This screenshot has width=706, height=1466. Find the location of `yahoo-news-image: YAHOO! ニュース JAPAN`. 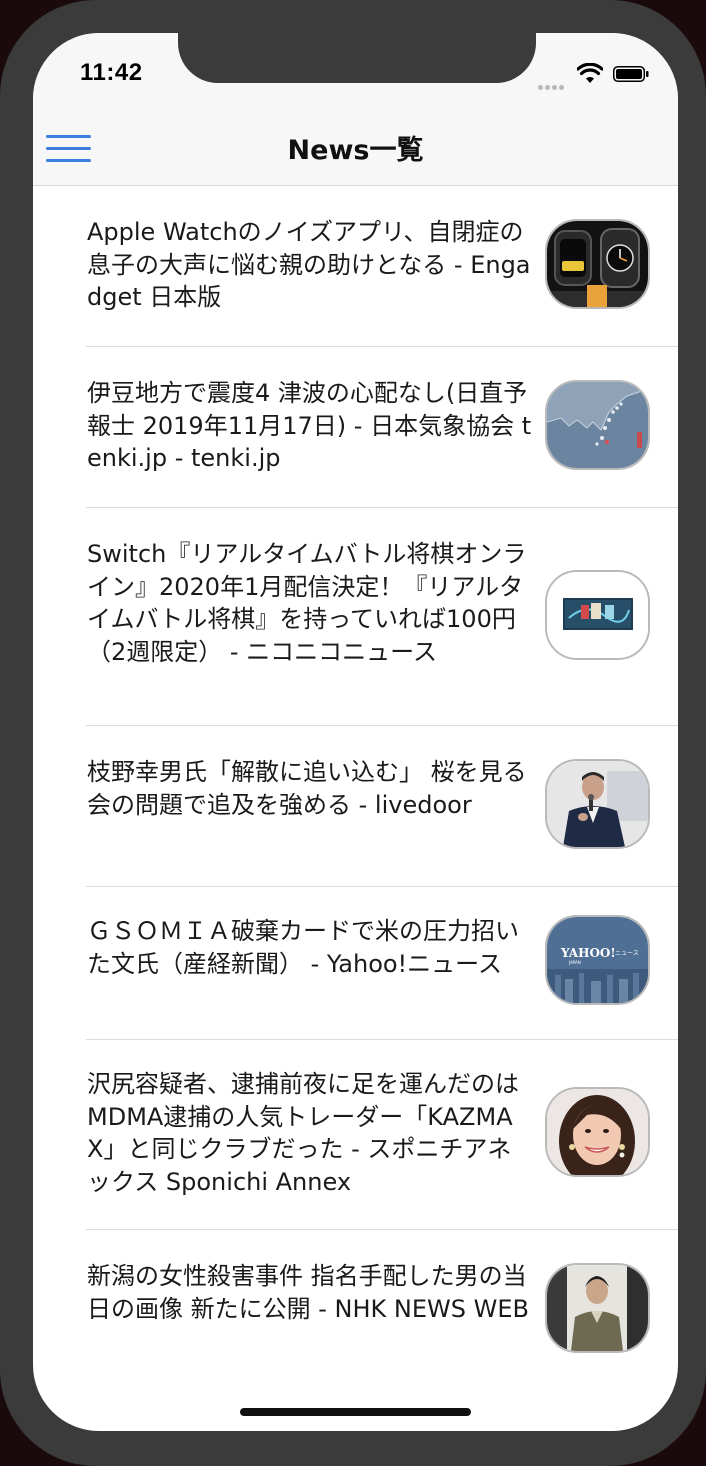

yahoo-news-image: YAHOO! ニュース JAPAN is located at coordinates (597, 960).